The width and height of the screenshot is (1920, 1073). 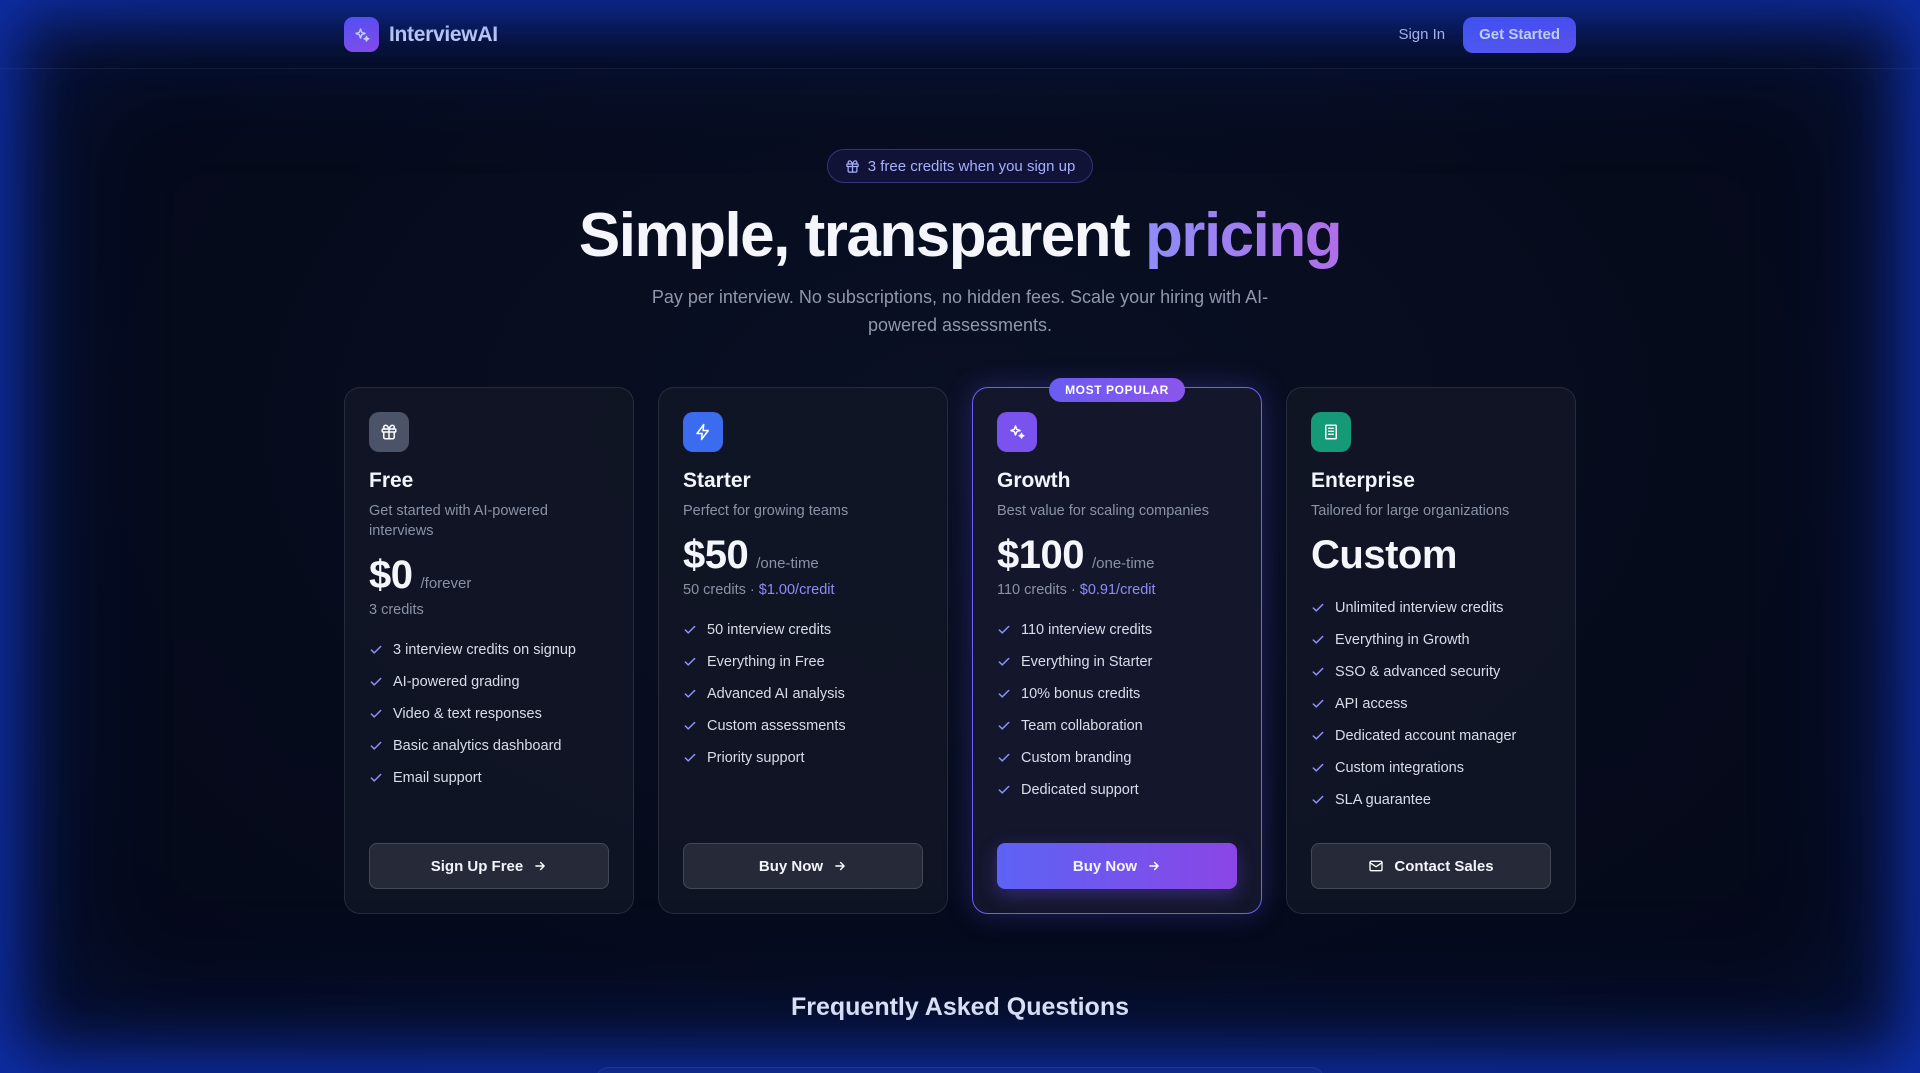 What do you see at coordinates (1384, 555) in the screenshot?
I see `plan-price: Custom` at bounding box center [1384, 555].